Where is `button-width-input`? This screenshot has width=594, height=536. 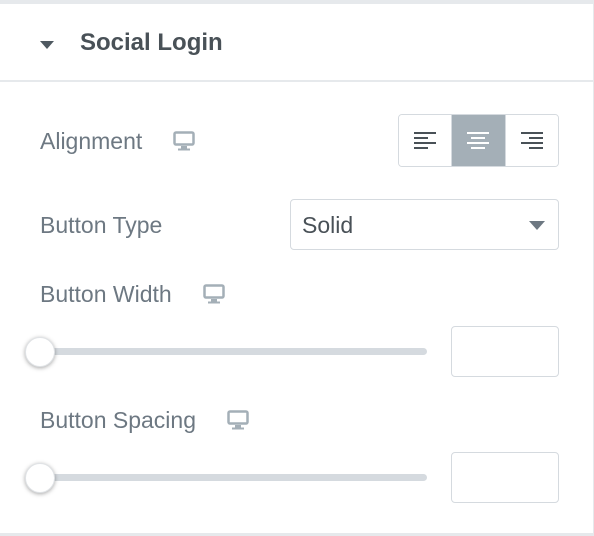
button-width-input is located at coordinates (505, 351).